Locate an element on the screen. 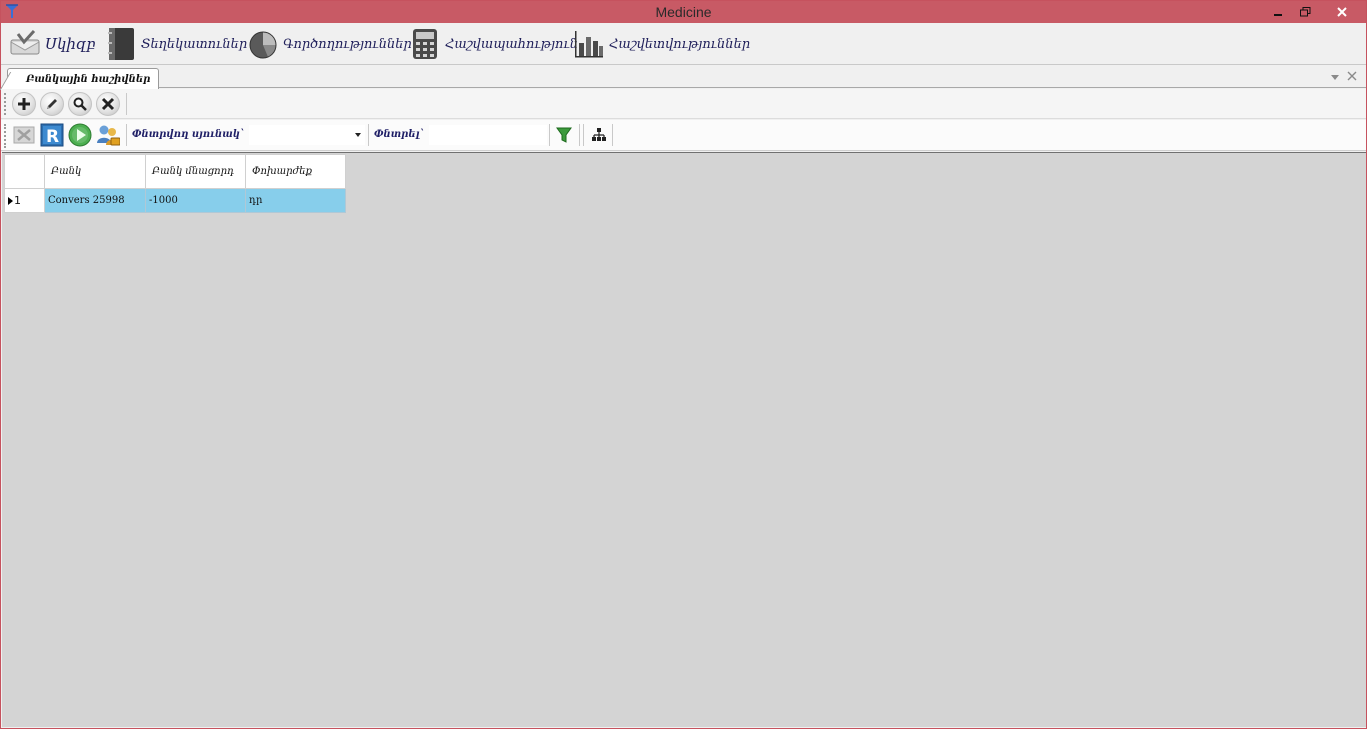  close-tab-icon is located at coordinates (1352, 76).